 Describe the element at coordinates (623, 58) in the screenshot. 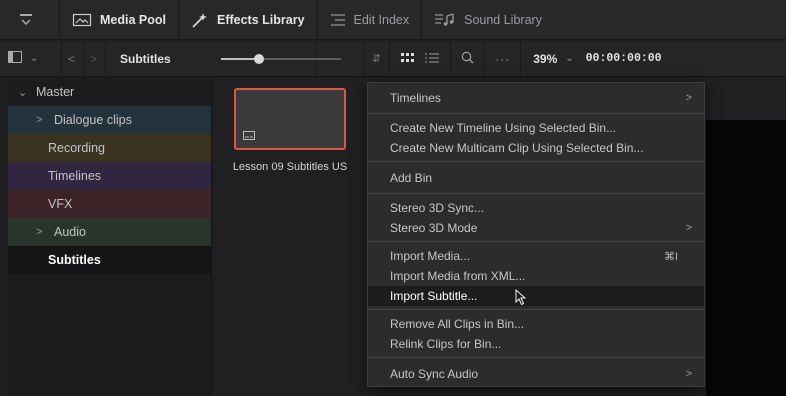

I see `timecode-display: 00:00:00:00` at that location.